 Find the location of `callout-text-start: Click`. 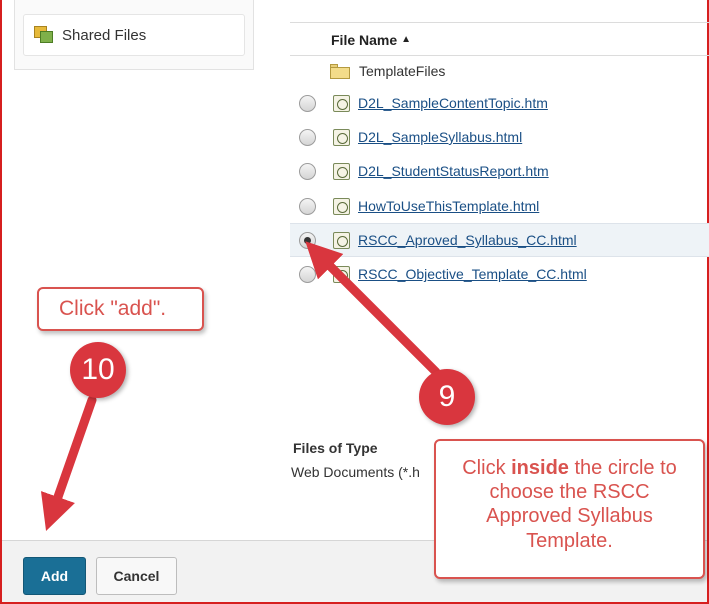

callout-text-start: Click is located at coordinates (487, 468).